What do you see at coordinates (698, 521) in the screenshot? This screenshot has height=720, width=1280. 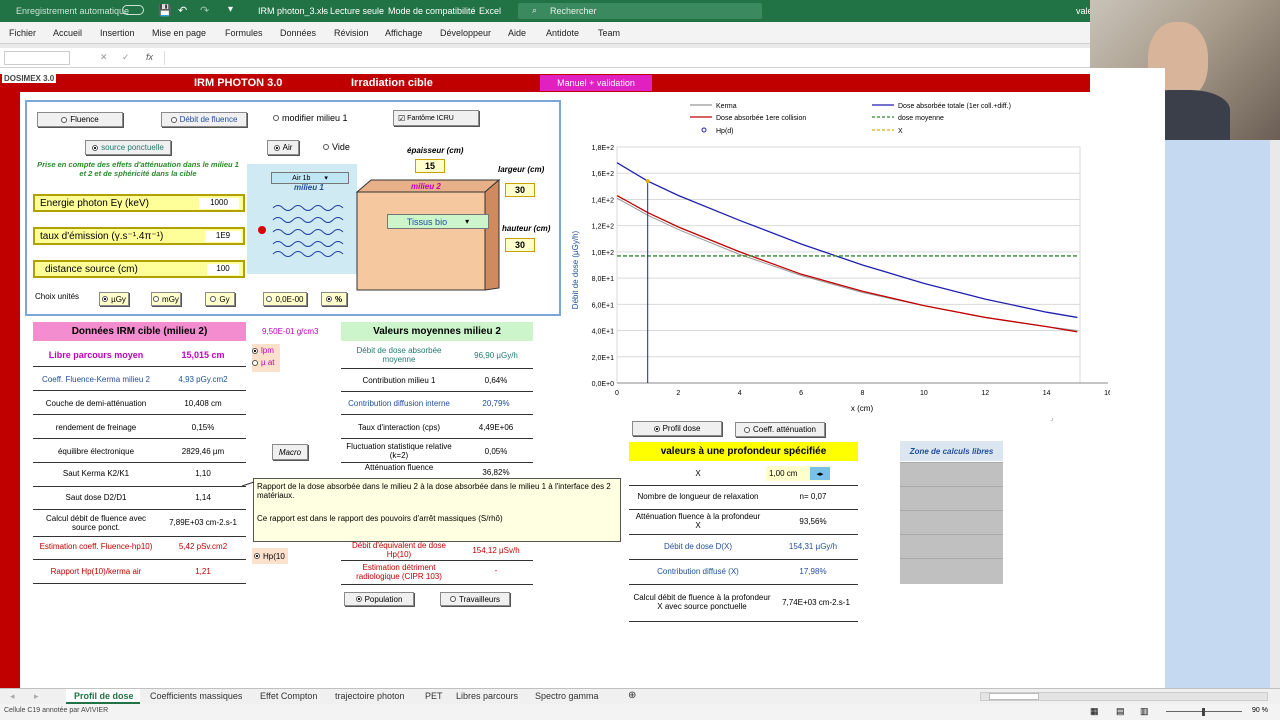 I see `prof-label-1: Atténuation fluence à la profondeur X` at bounding box center [698, 521].